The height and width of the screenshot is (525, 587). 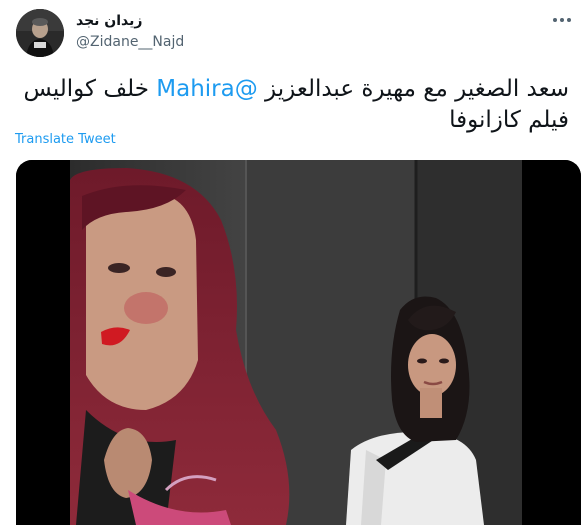 I want to click on more-options-icon, so click(x=562, y=20).